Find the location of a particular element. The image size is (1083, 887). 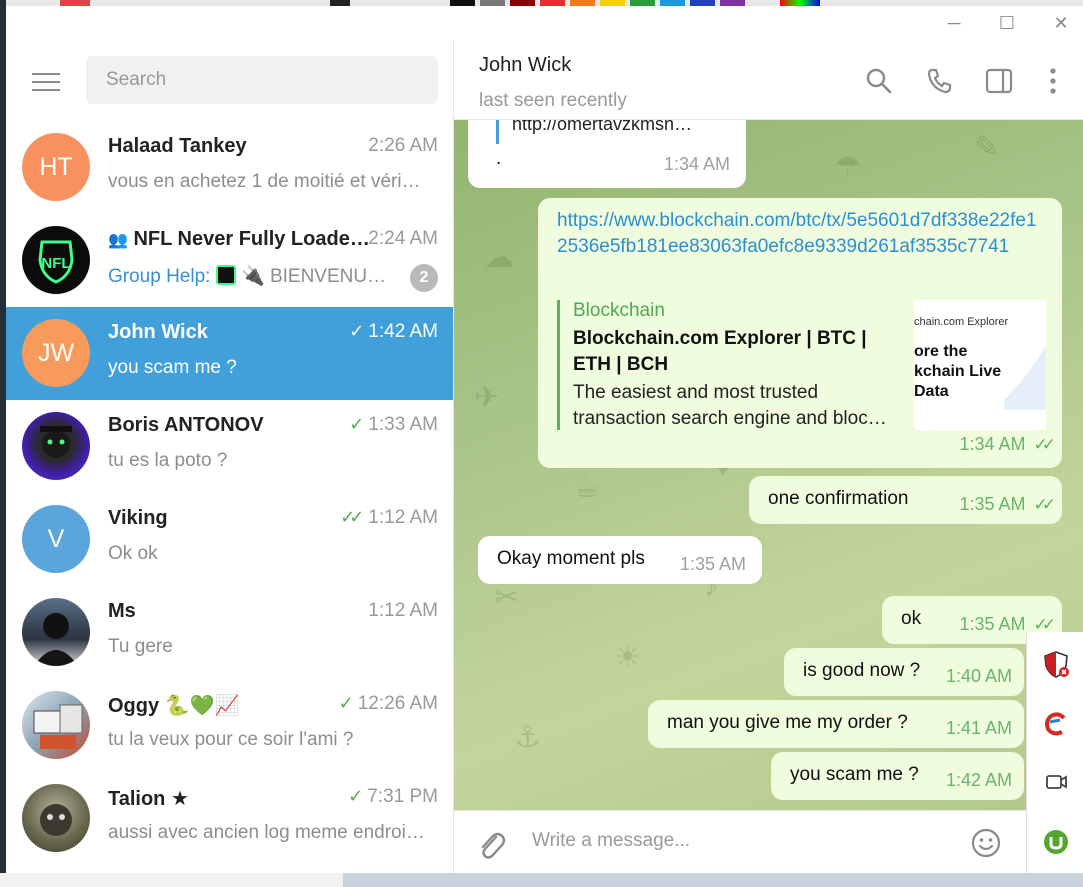

reply-bar is located at coordinates (497, 132).